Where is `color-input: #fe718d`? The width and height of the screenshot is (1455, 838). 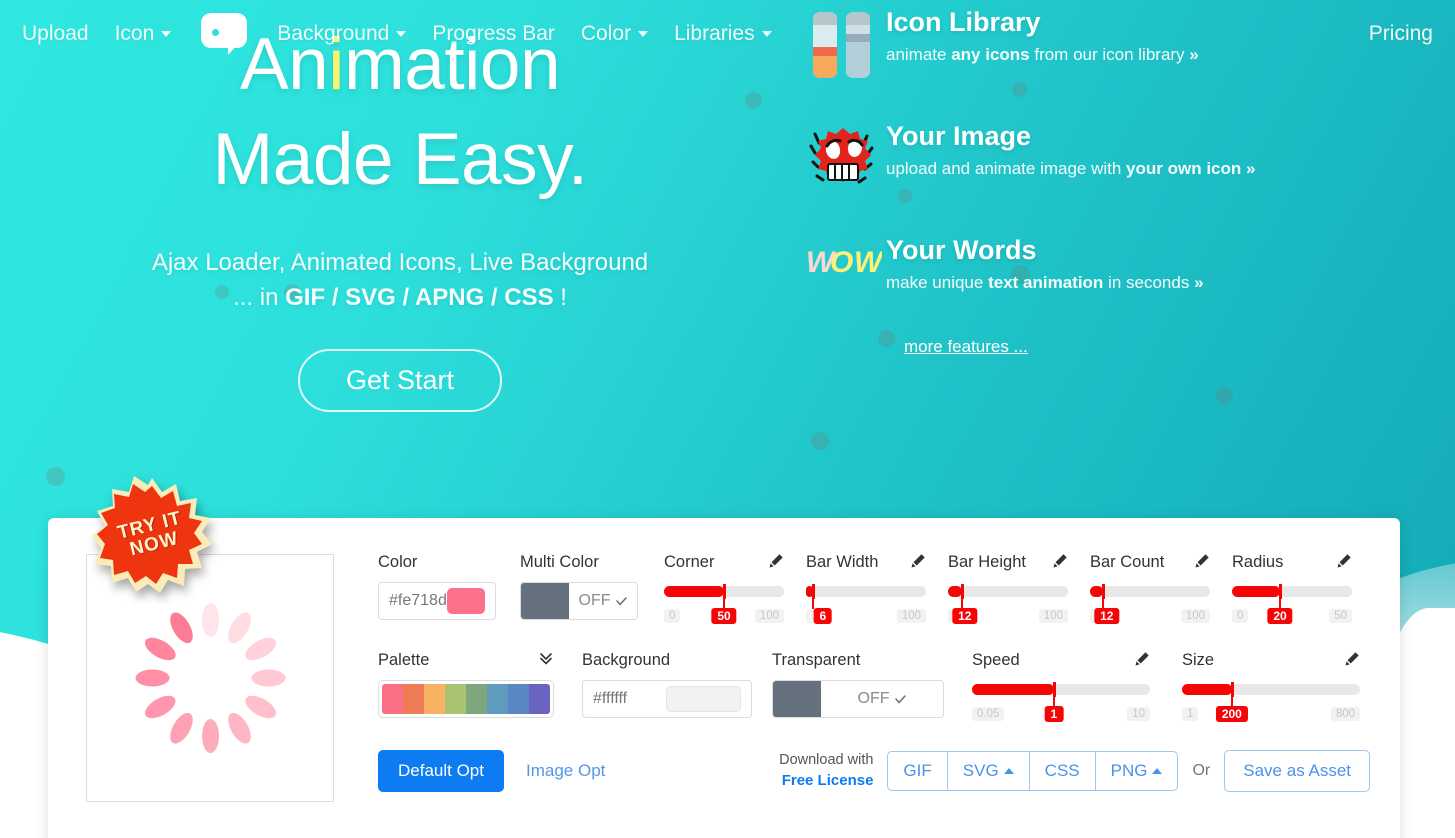 color-input: #fe718d is located at coordinates (437, 601).